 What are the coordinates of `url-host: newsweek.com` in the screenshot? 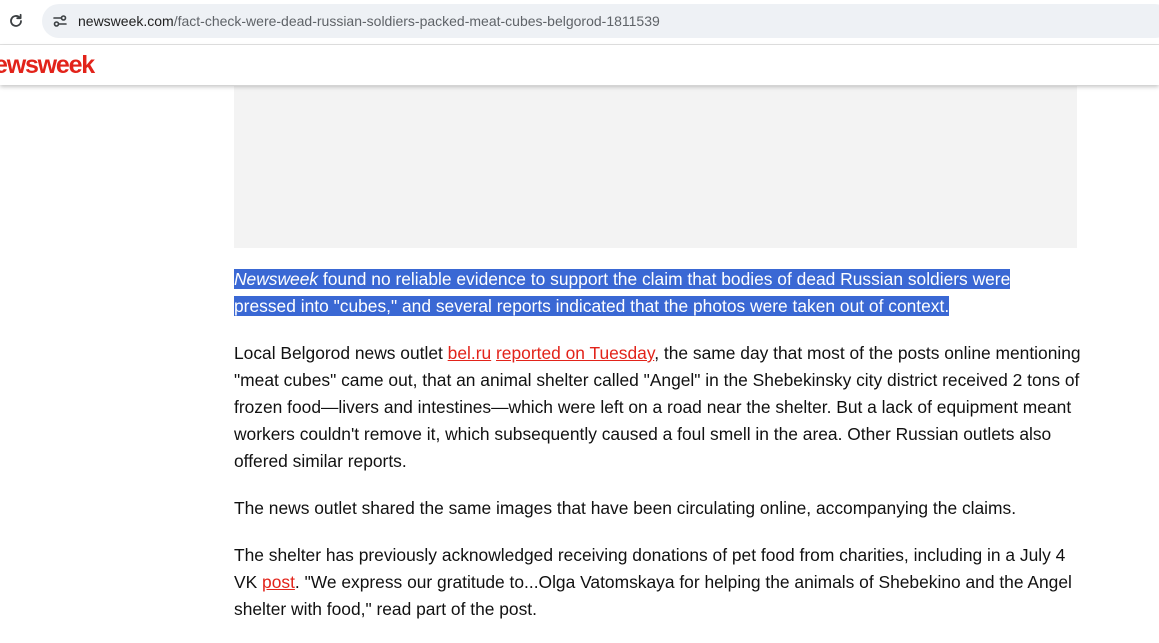 It's located at (126, 21).